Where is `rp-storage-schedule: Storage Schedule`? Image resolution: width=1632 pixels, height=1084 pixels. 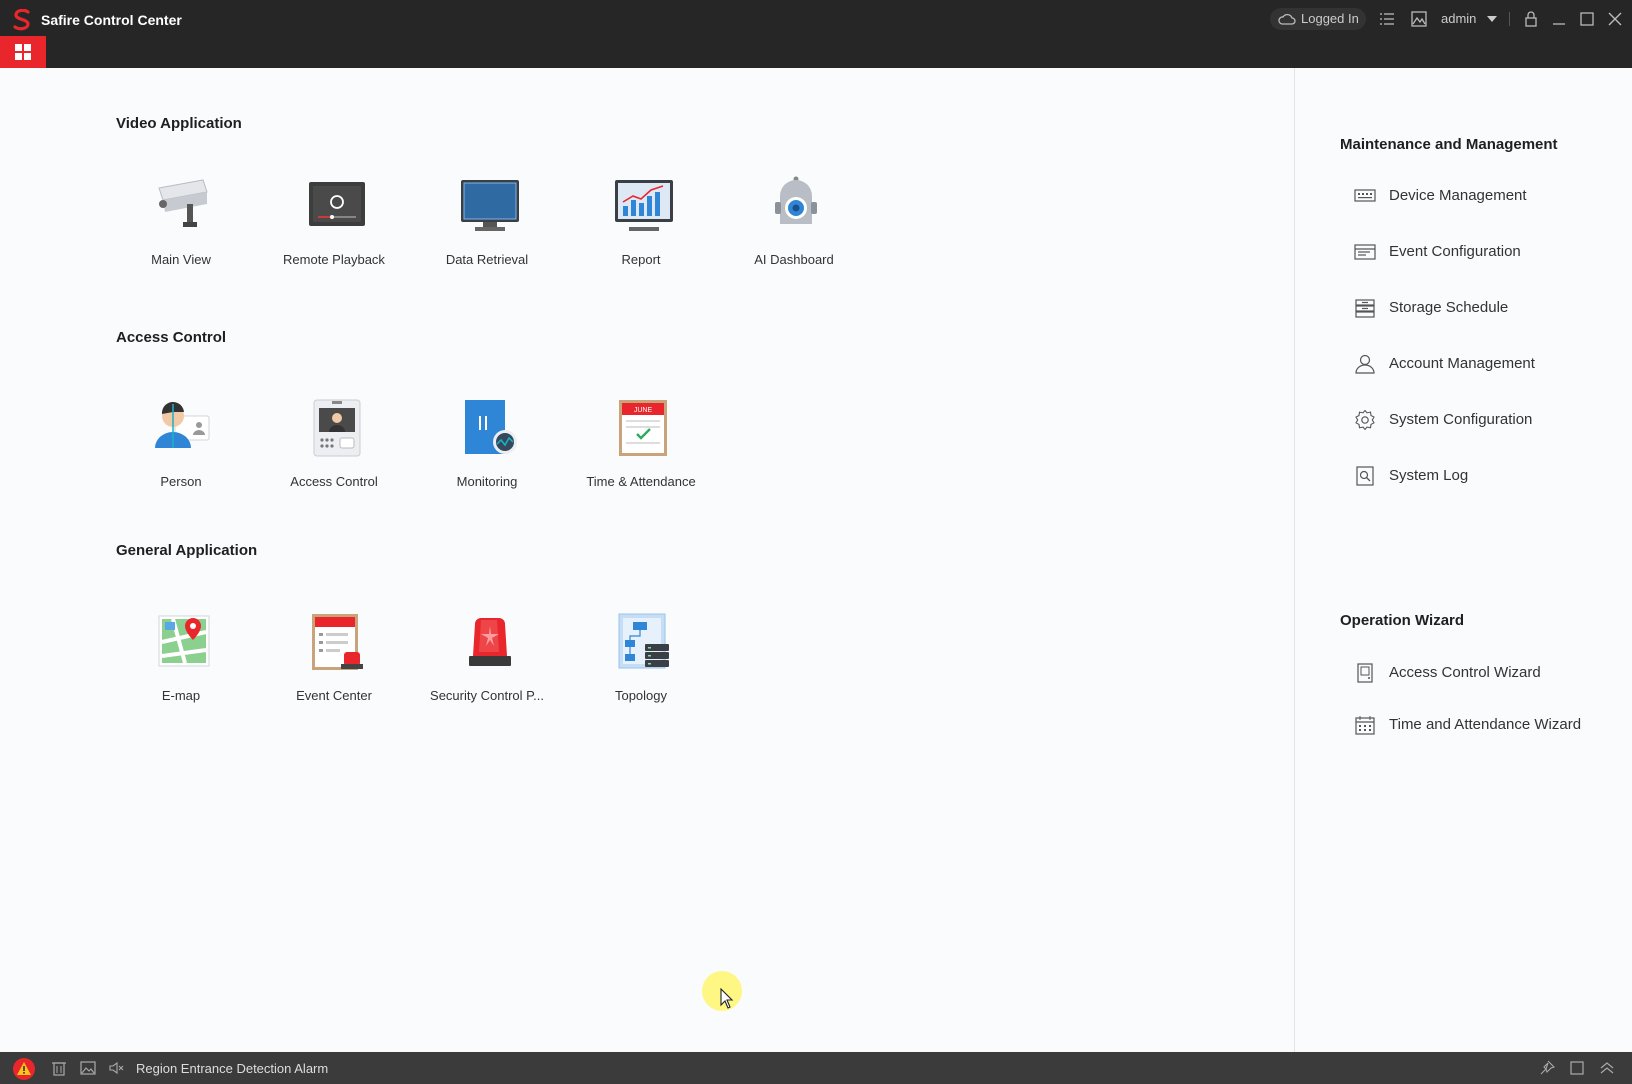 rp-storage-schedule: Storage Schedule is located at coordinates (1489, 308).